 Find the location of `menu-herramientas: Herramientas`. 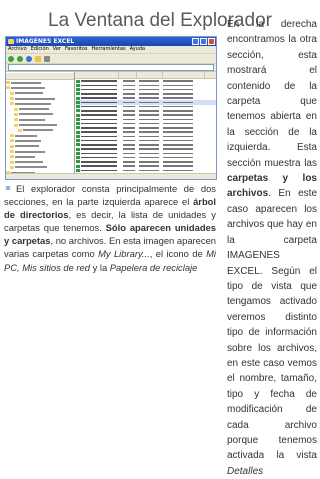

menu-herramientas: Herramientas is located at coordinates (109, 49).